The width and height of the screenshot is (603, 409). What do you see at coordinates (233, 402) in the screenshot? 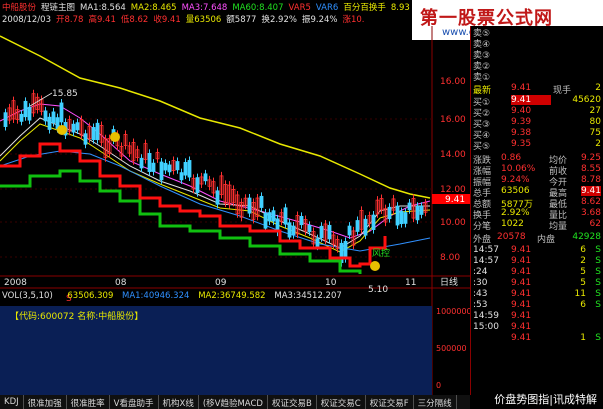
I see `indicator-tab: (移V趋验MACD` at bounding box center [233, 402].